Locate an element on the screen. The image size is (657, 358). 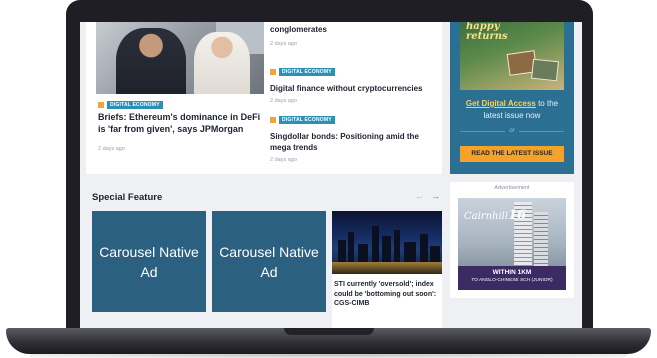
feature-story-image is located at coordinates (387, 242).